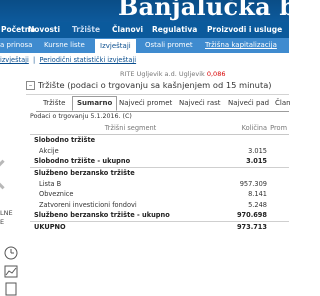 The width and height of the screenshot is (320, 296). Describe the element at coordinates (174, 29) in the screenshot. I see `nav-item-regulativa: Regulativa` at that location.